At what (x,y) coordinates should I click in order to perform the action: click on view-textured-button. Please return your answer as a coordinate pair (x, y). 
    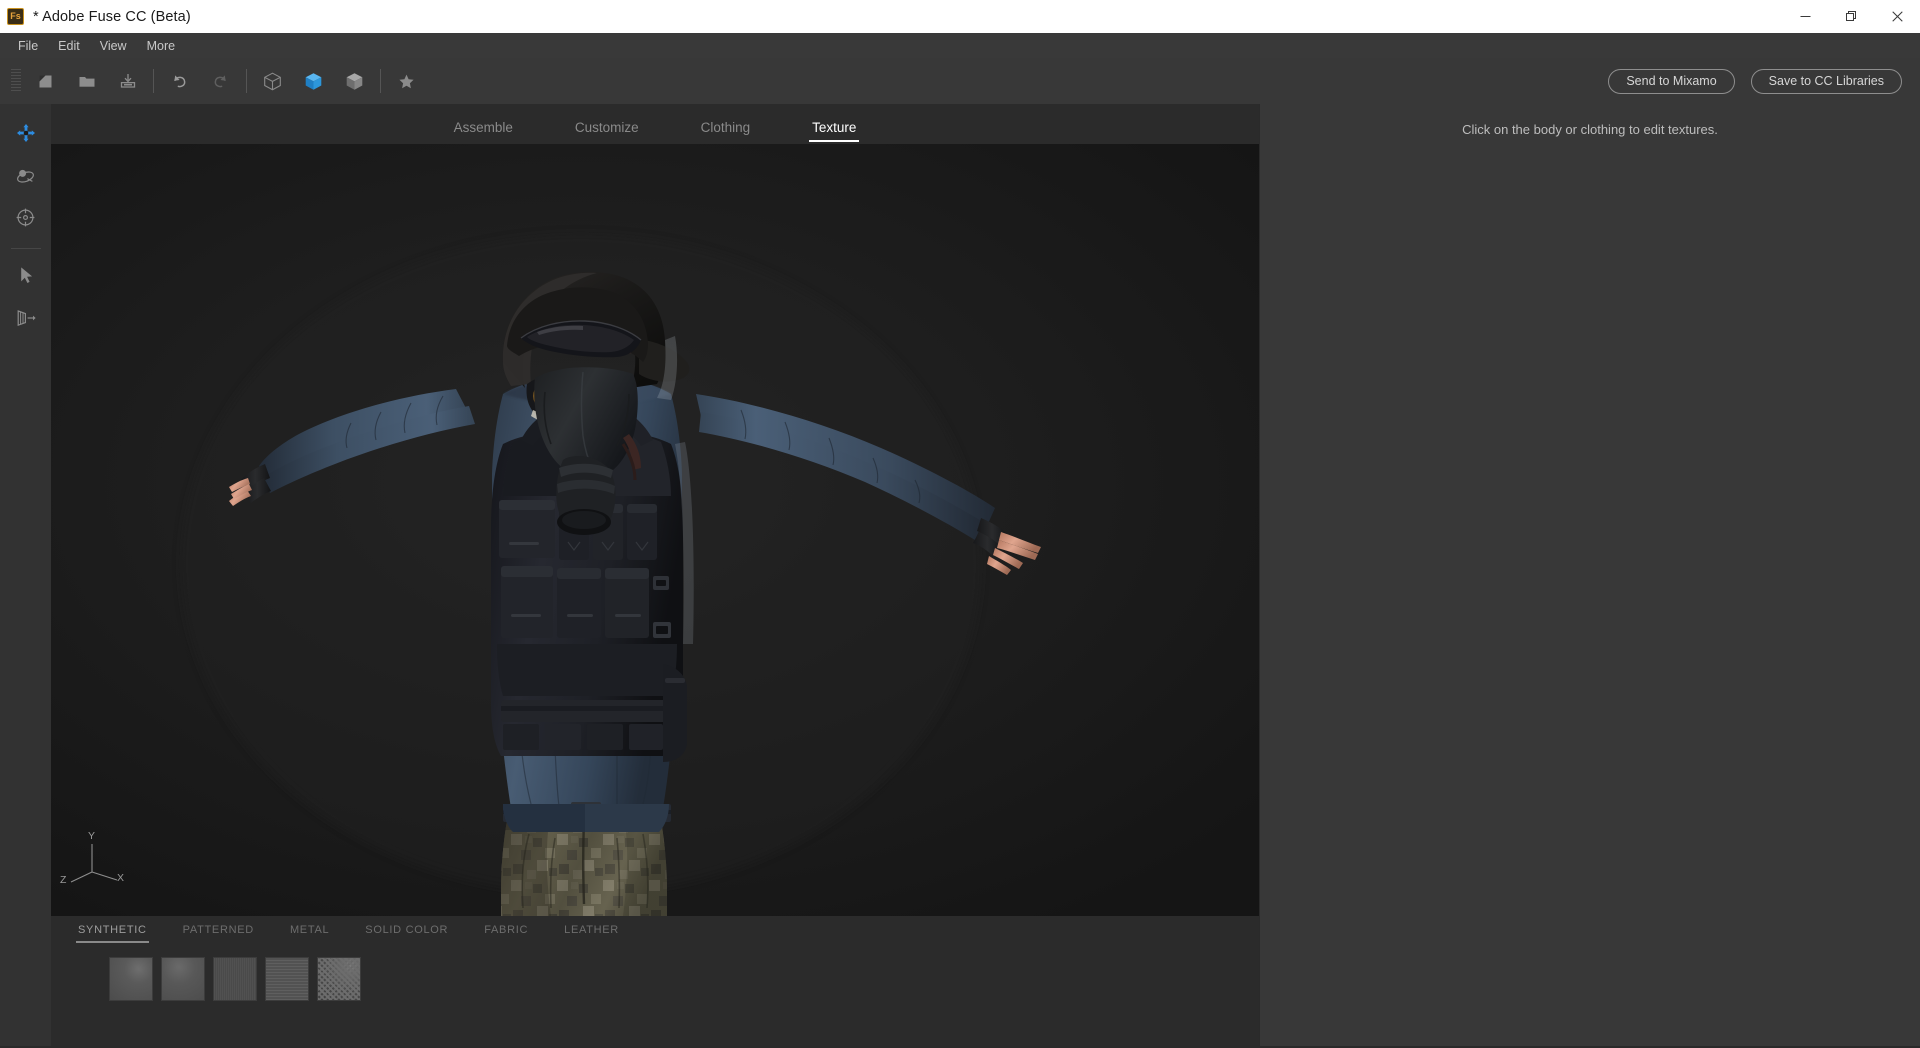
    Looking at the image, I should click on (354, 81).